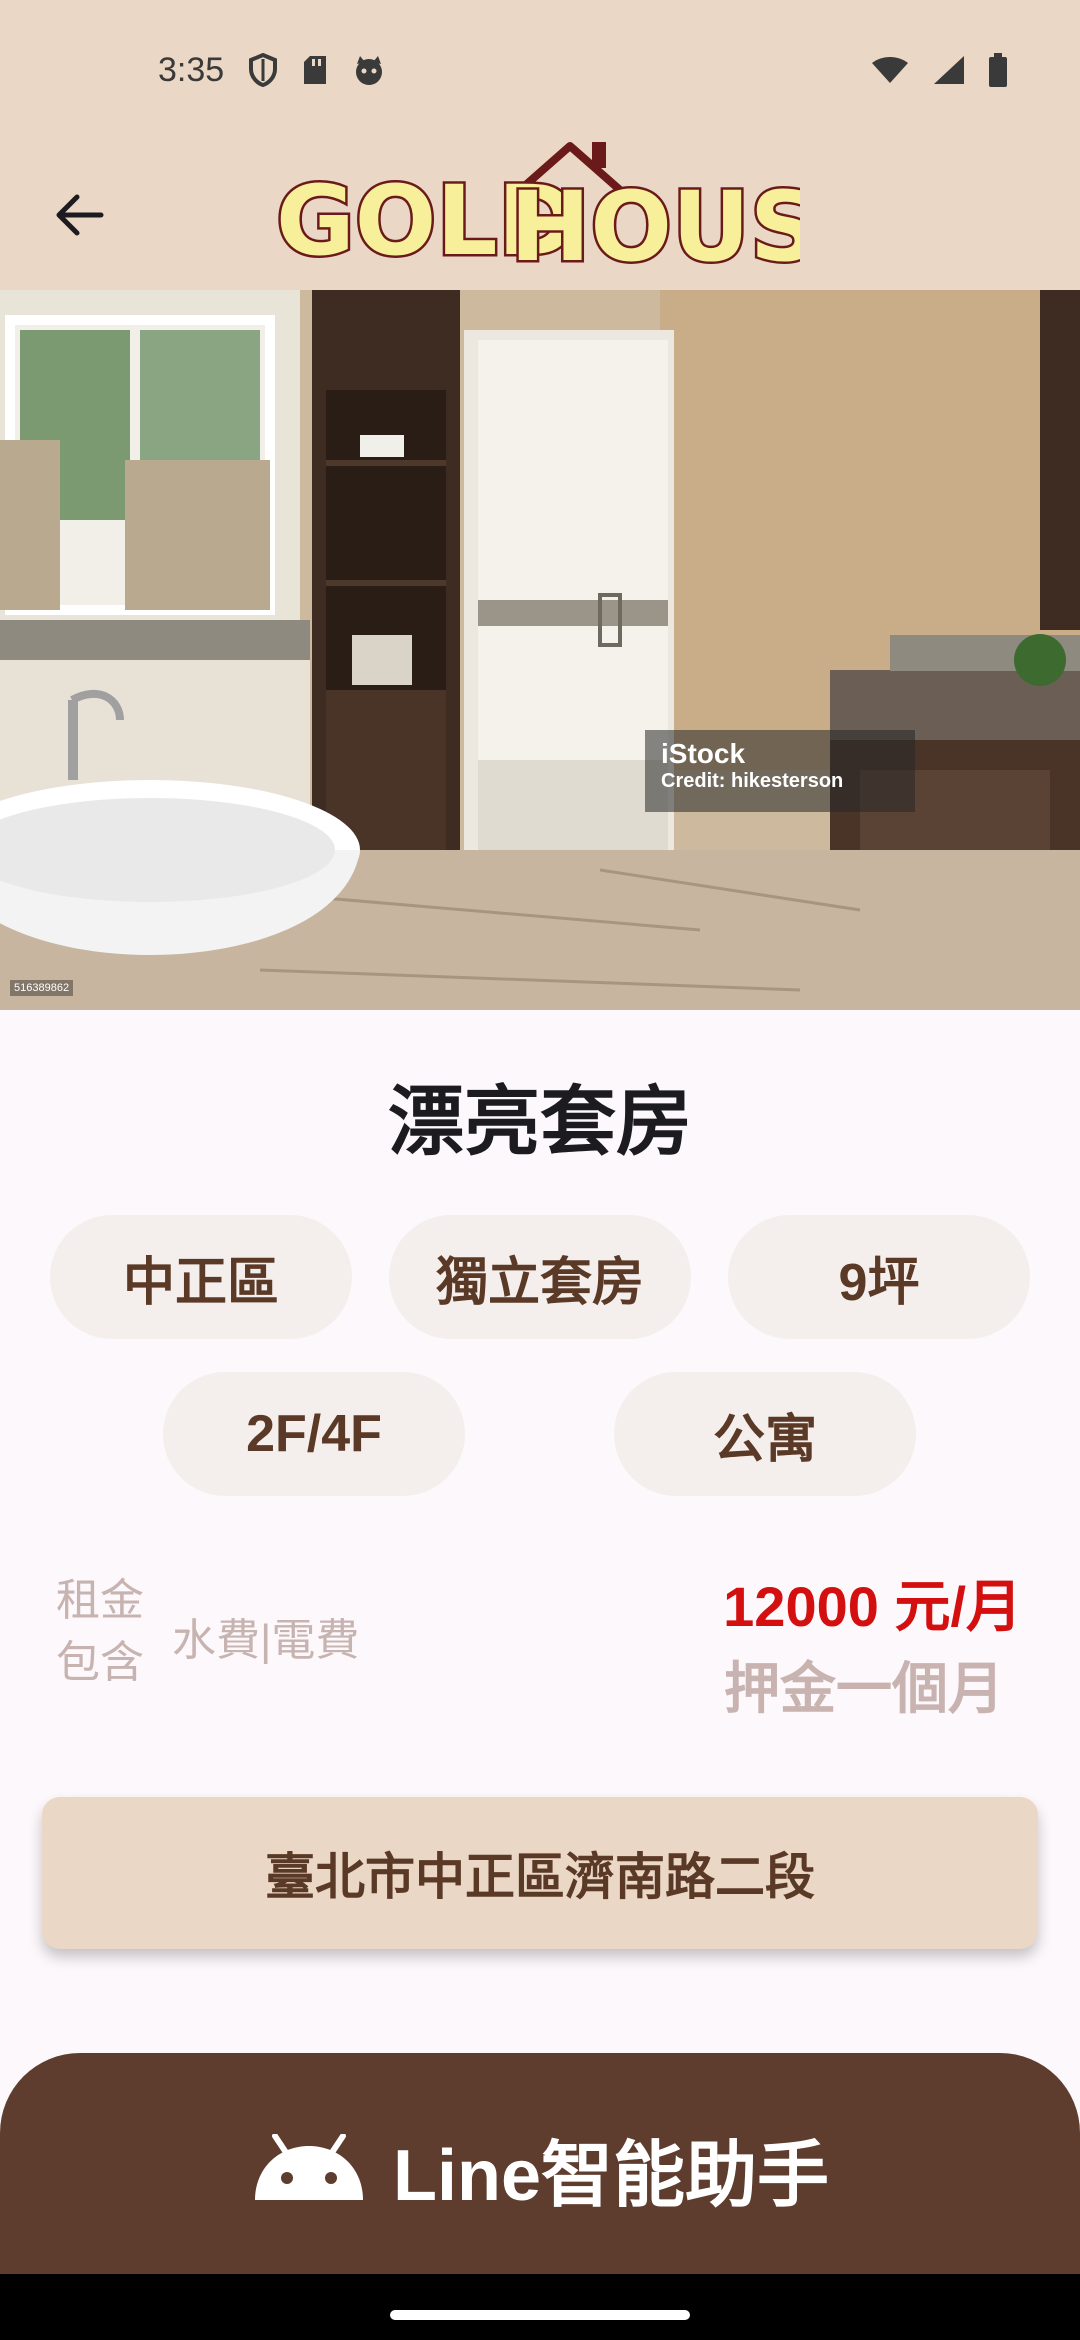 The width and height of the screenshot is (1080, 2340). I want to click on deposit: 押金一個月, so click(864, 1688).